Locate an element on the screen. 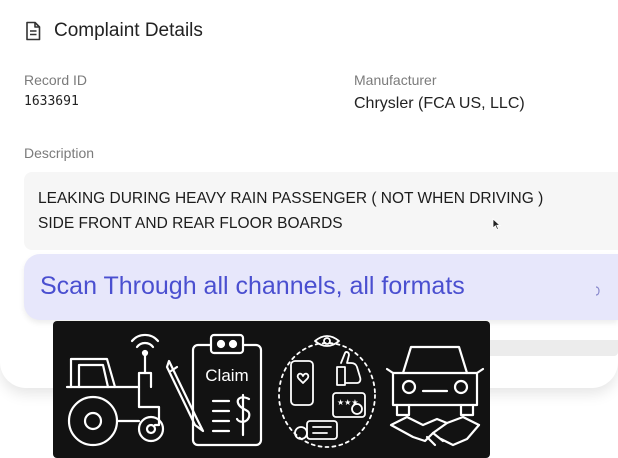 The height and width of the screenshot is (458, 618). tractor-icon is located at coordinates (115, 390).